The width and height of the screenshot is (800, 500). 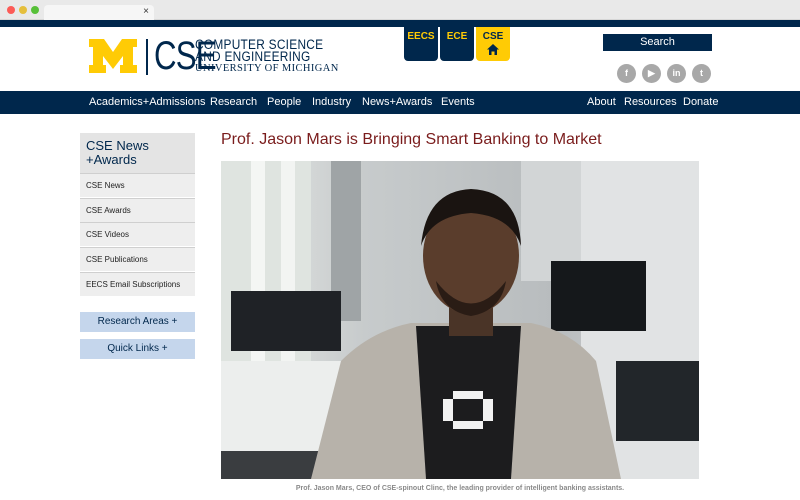 I want to click on tab-cse: CSE, so click(x=493, y=44).